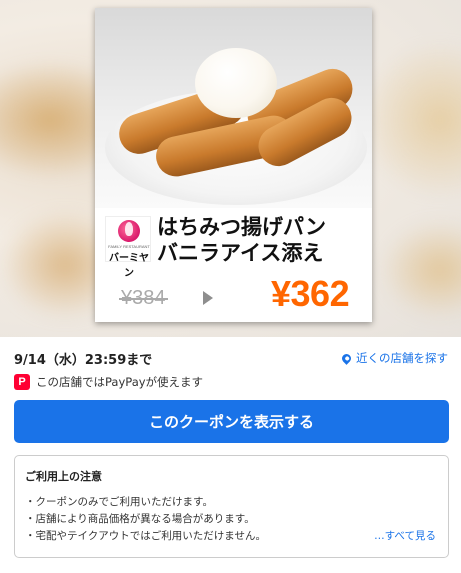  I want to click on find-nearby-stores-link: 近くの店舗を探す, so click(394, 358).